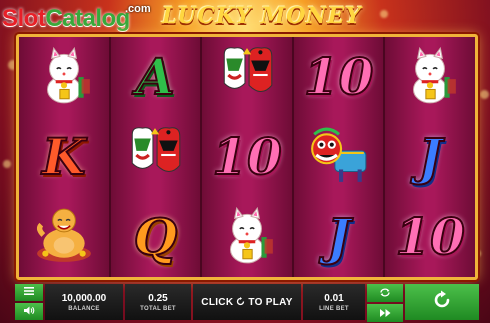  I want to click on click-to-play-button: CLICK TO PLAY, so click(247, 302).